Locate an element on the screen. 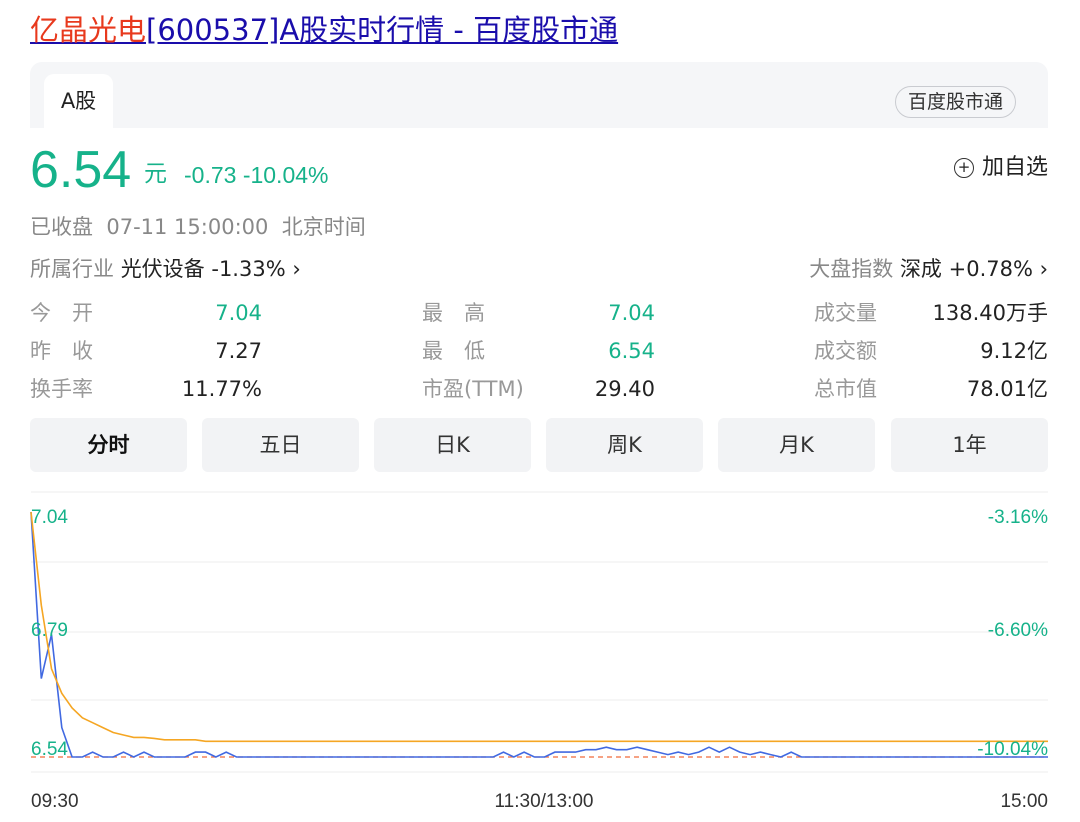  price-change: -0.73 -10.04% is located at coordinates (256, 175).